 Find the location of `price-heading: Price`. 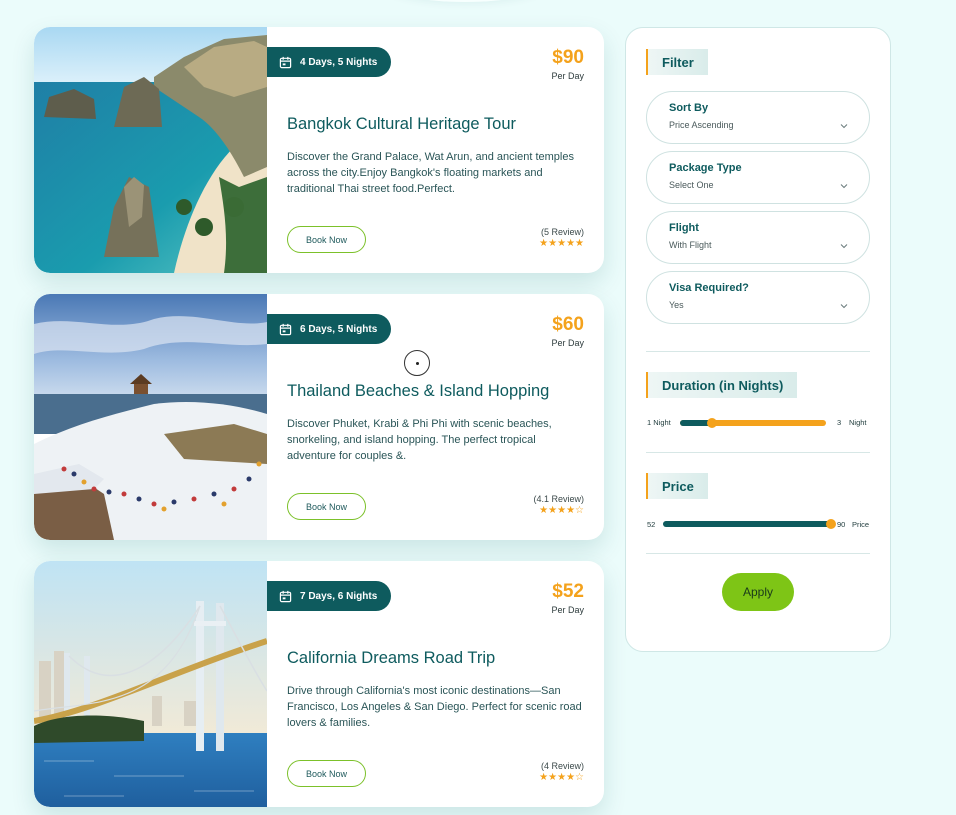

price-heading: Price is located at coordinates (677, 486).